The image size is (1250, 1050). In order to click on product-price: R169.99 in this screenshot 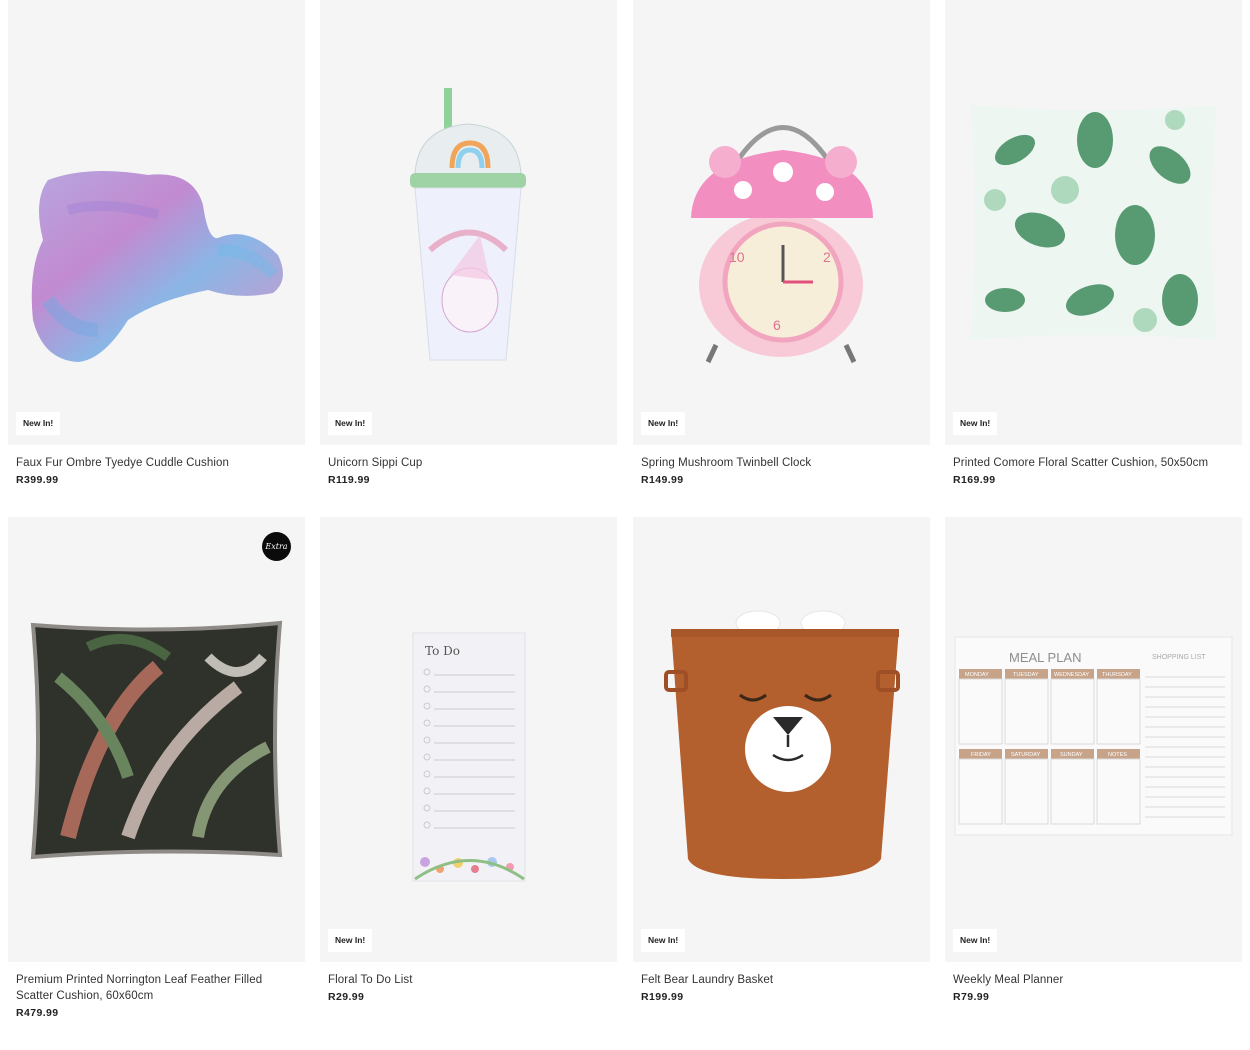, I will do `click(974, 480)`.